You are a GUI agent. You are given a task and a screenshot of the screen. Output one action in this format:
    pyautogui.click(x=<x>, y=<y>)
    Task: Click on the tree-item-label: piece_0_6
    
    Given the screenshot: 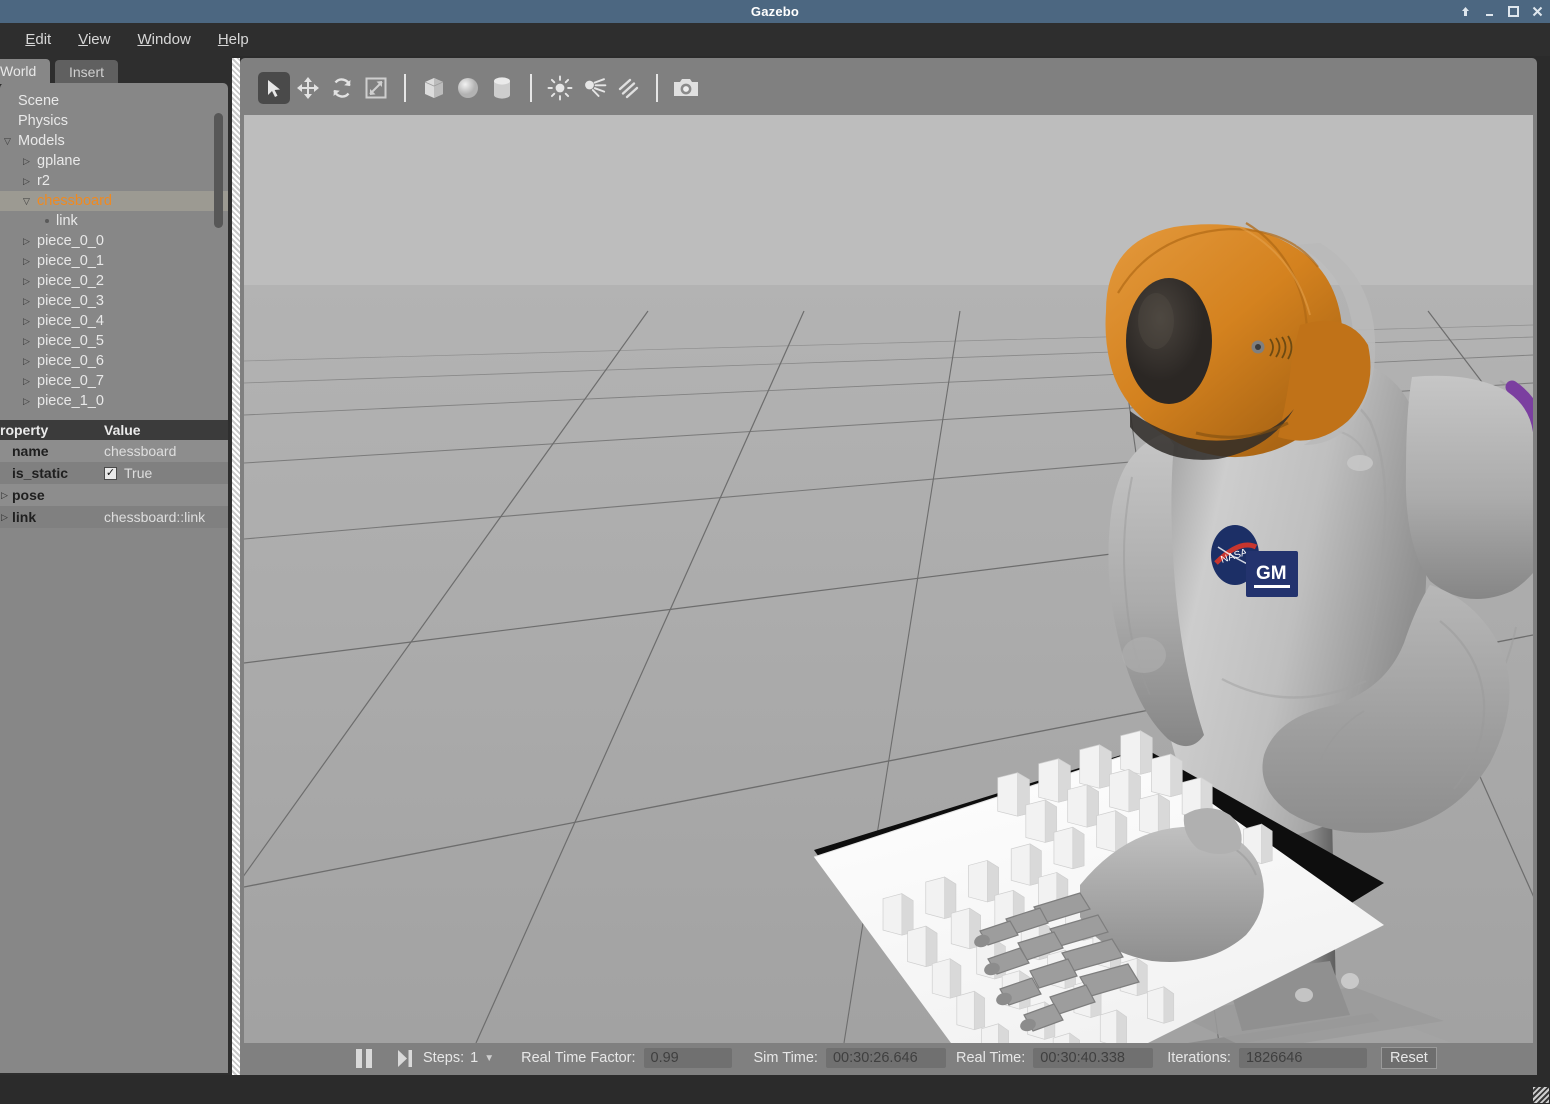 What is the action you would take?
    pyautogui.click(x=70, y=361)
    